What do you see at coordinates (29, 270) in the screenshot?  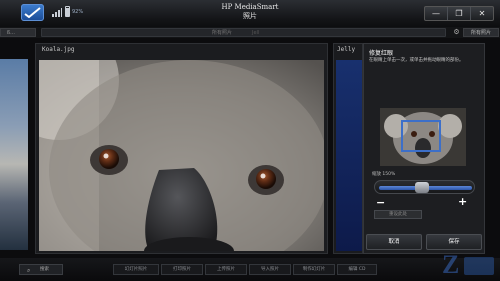 I see `search-icon: ⌕` at bounding box center [29, 270].